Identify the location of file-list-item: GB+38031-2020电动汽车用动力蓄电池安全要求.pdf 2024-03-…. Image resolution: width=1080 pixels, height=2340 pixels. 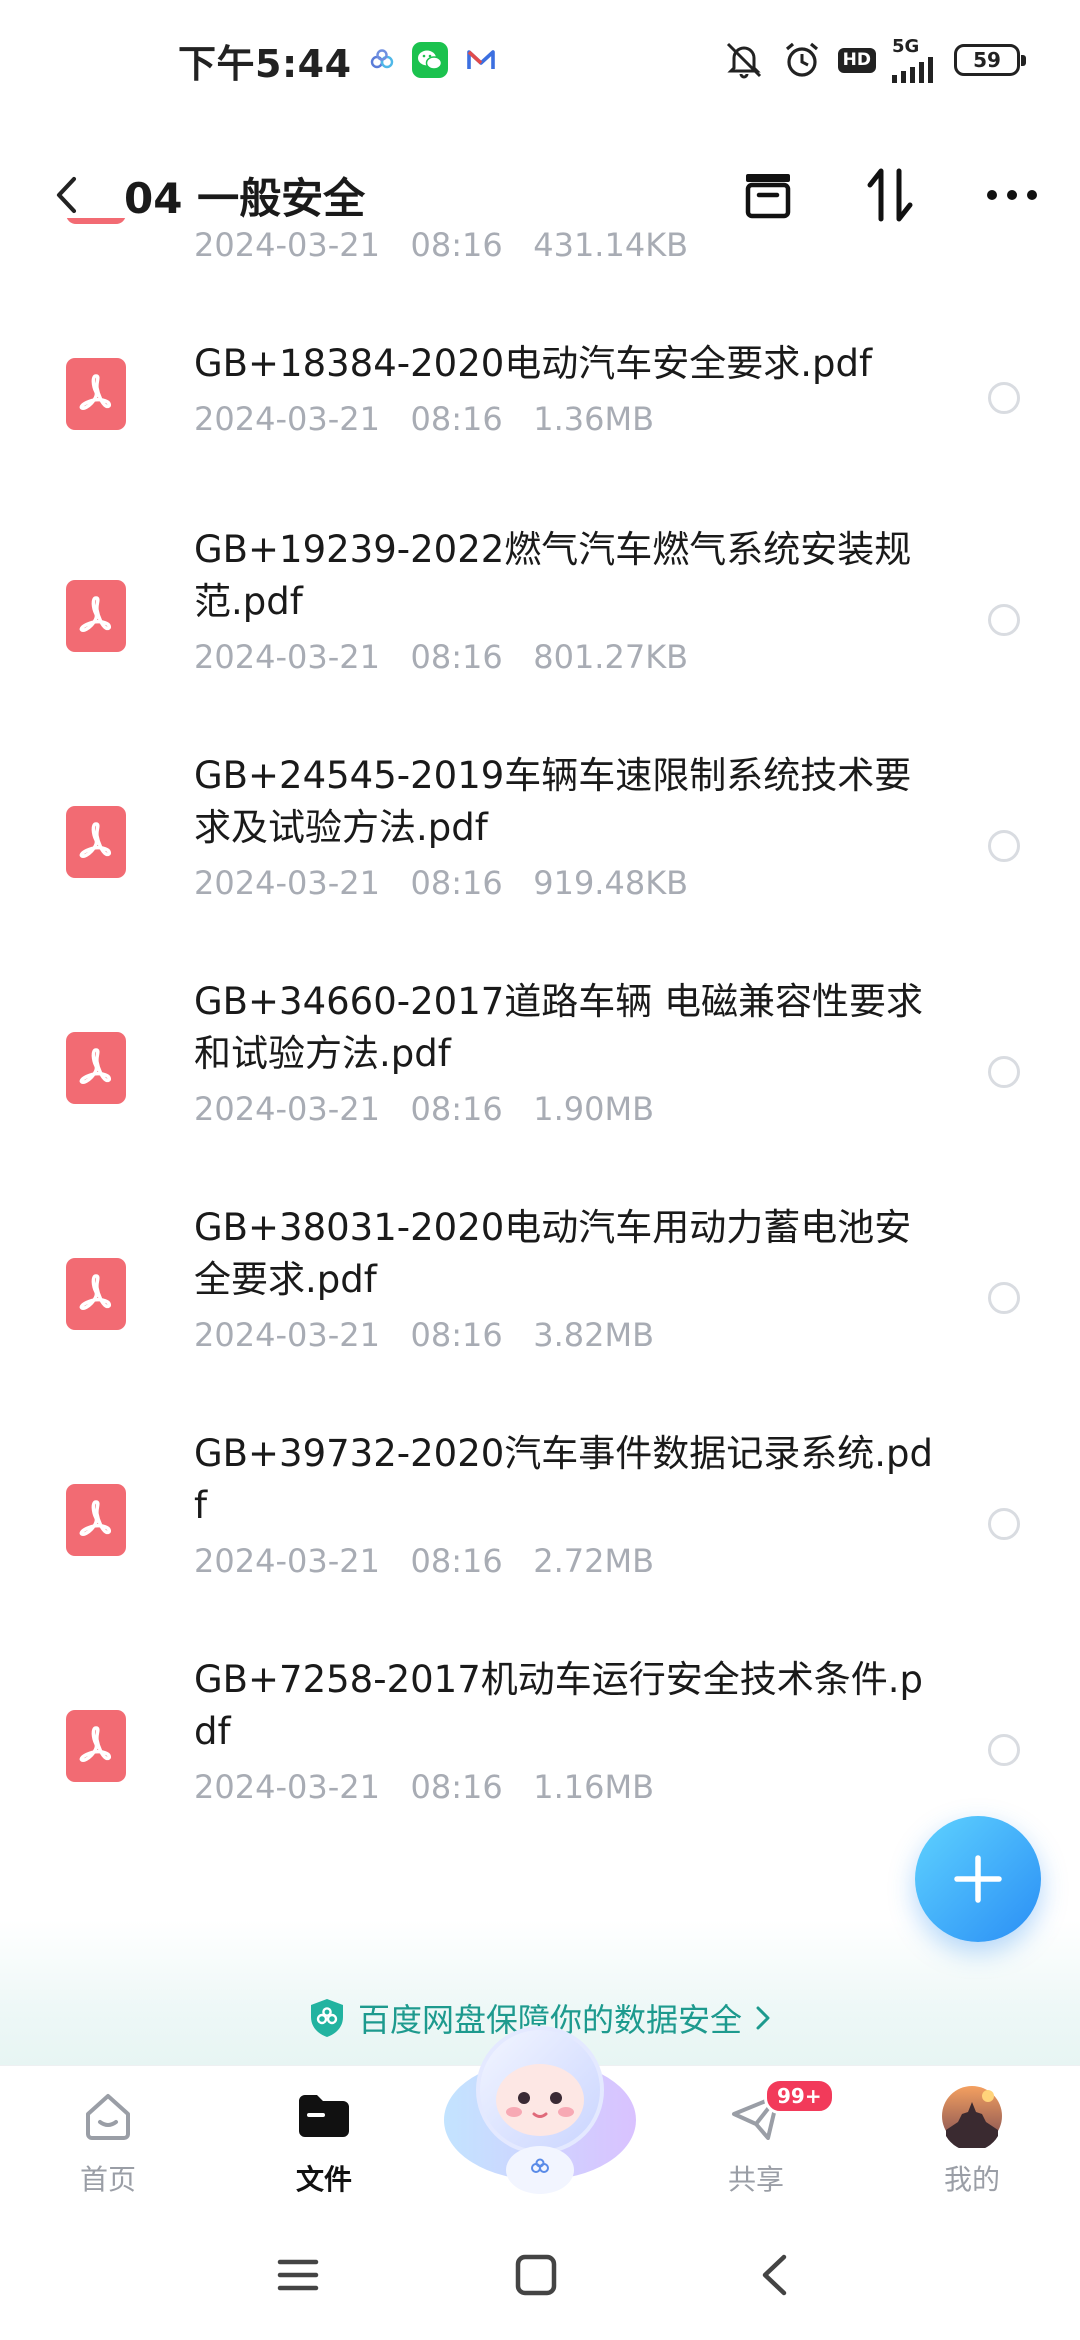
(540, 1296).